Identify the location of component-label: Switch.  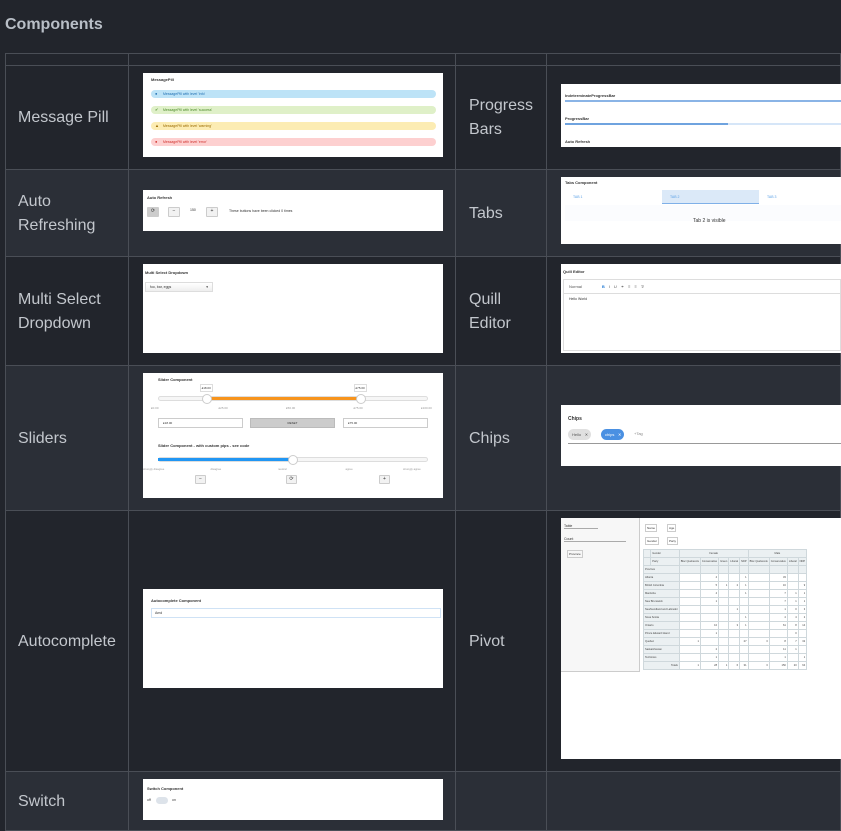
(42, 801).